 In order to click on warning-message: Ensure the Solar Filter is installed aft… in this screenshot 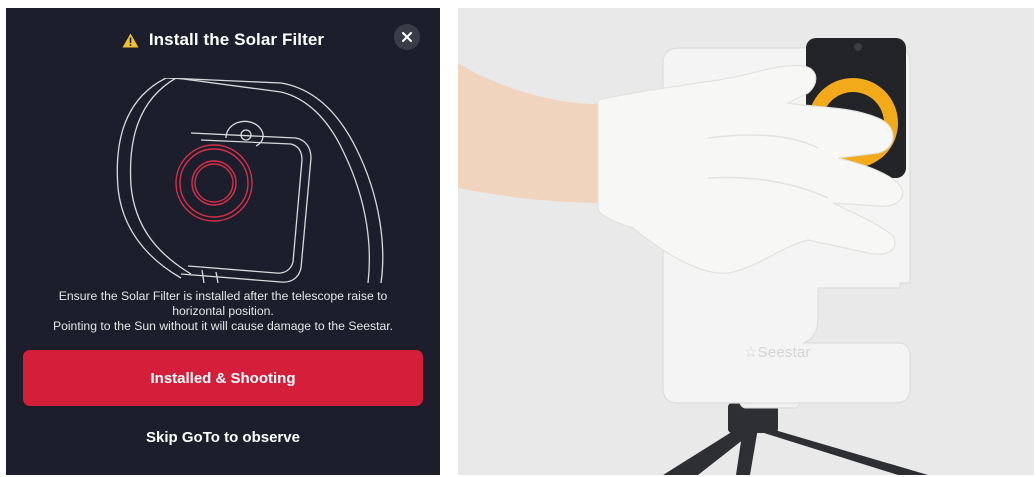, I will do `click(223, 311)`.